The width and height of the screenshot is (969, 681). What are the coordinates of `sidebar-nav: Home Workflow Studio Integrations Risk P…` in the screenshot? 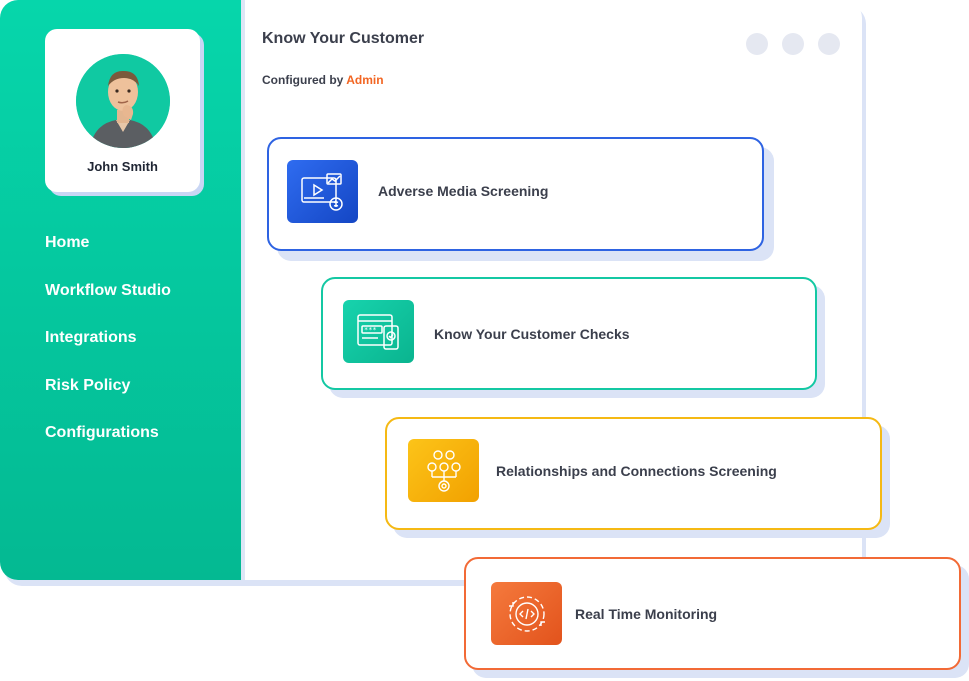 It's located at (108, 352).